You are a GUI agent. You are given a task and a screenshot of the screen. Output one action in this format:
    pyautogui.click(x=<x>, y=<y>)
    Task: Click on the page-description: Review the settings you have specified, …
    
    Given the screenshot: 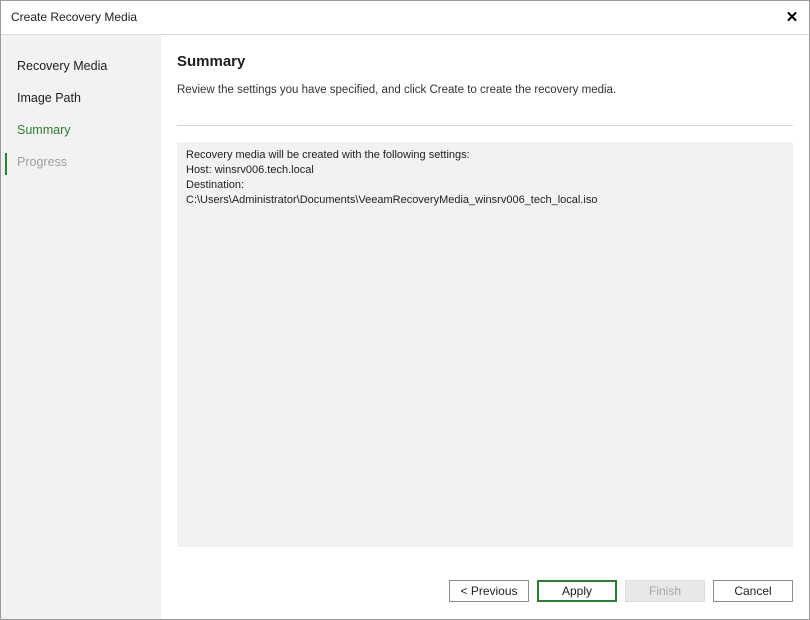 What is the action you would take?
    pyautogui.click(x=397, y=90)
    